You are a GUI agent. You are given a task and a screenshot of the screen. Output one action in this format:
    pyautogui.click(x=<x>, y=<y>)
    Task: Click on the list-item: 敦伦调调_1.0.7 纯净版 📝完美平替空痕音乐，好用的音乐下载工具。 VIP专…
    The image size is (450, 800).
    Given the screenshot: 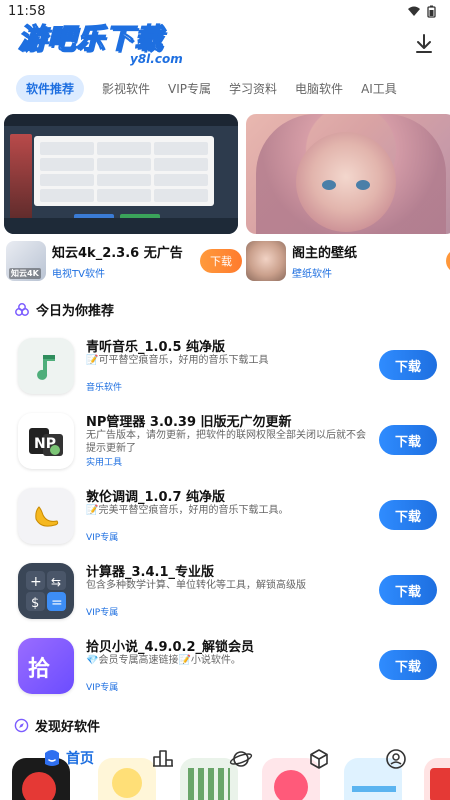 What is the action you would take?
    pyautogui.click(x=225, y=515)
    